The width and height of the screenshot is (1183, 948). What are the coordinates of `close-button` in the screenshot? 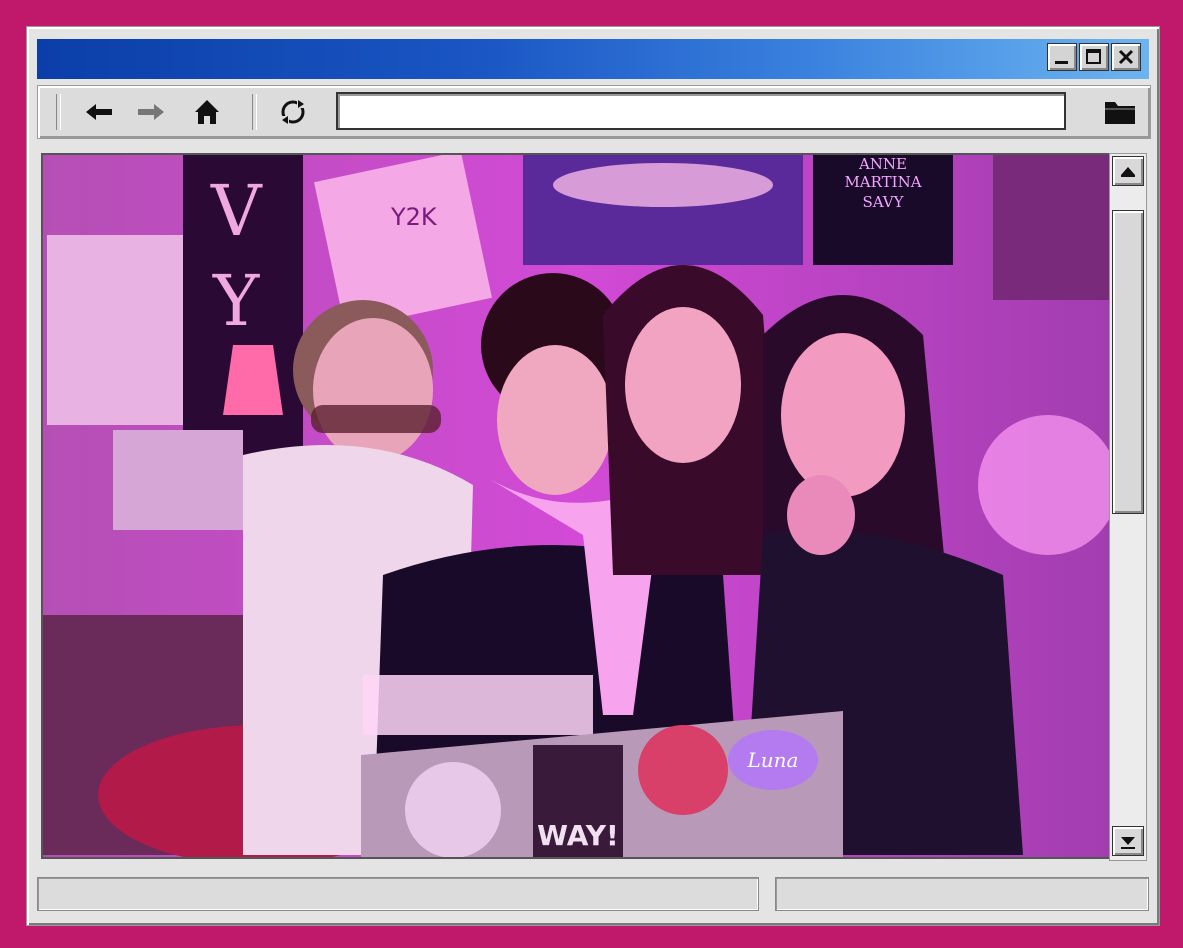 It's located at (1126, 57).